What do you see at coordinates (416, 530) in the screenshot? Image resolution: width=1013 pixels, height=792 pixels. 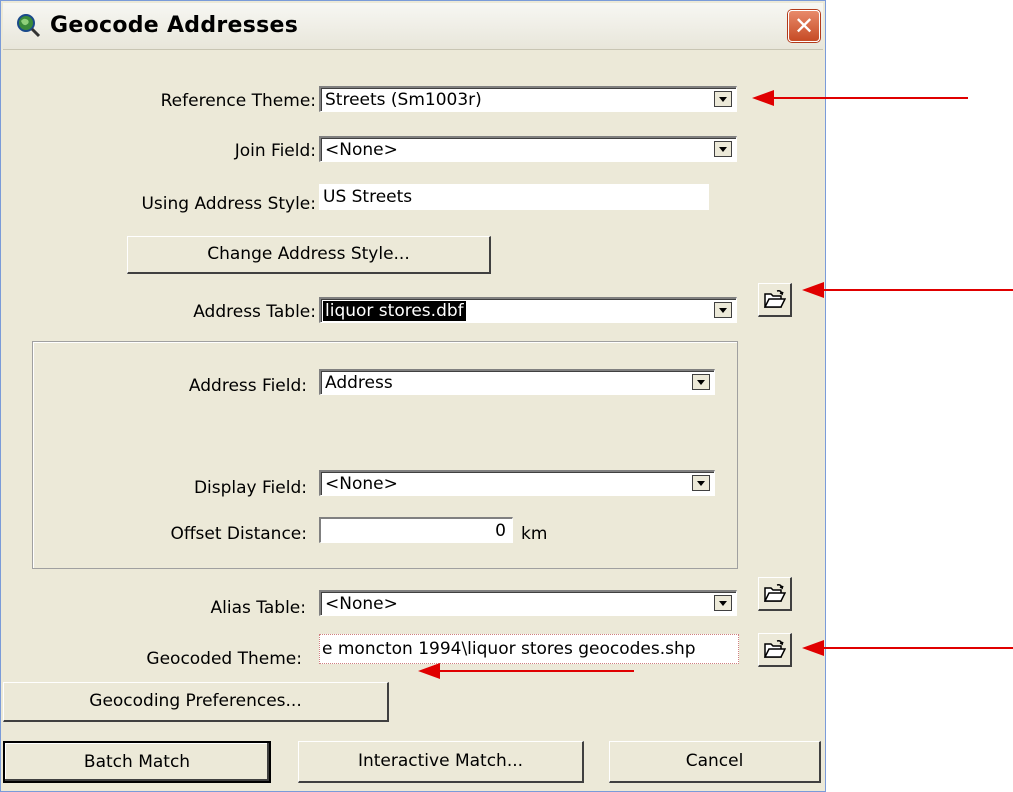 I see `offset-distance-input: 0` at bounding box center [416, 530].